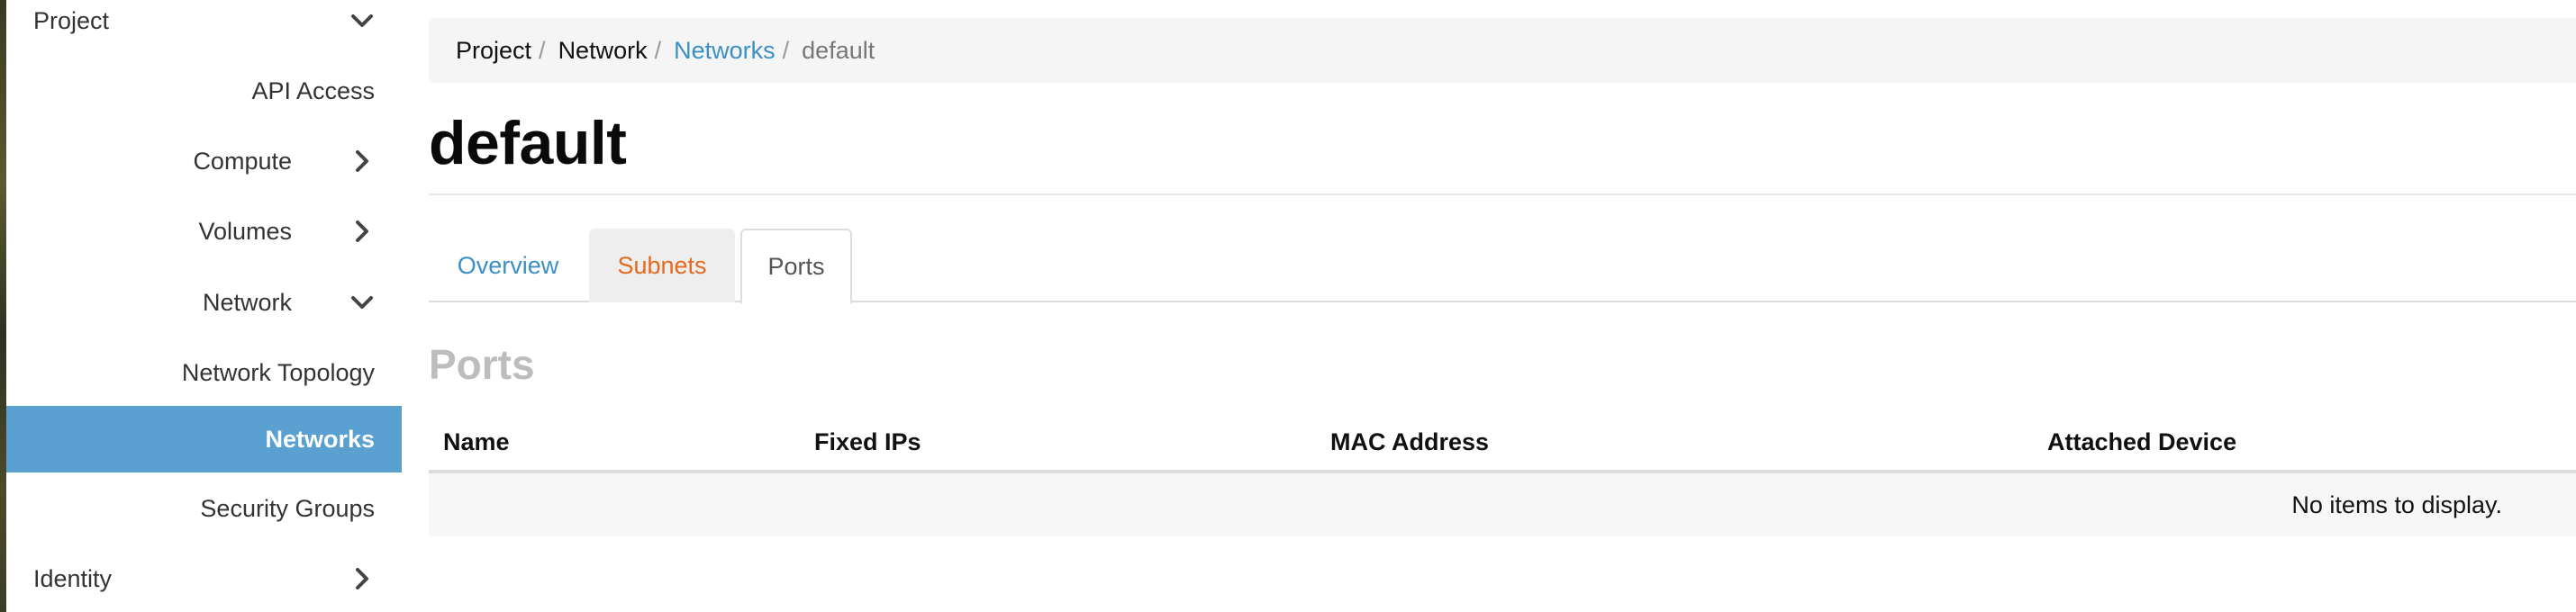 The image size is (2576, 612). Describe the element at coordinates (3, 306) in the screenshot. I see `desktop-background-strip` at that location.